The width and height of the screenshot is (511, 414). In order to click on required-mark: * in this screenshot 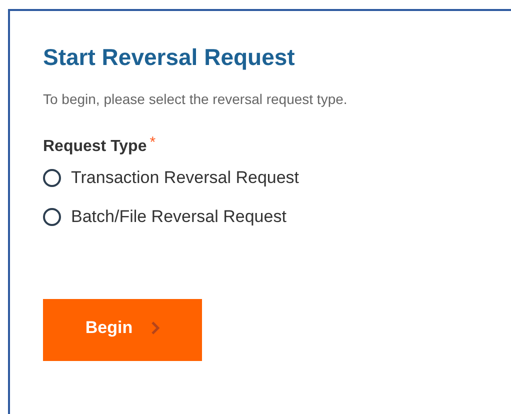, I will do `click(153, 142)`.